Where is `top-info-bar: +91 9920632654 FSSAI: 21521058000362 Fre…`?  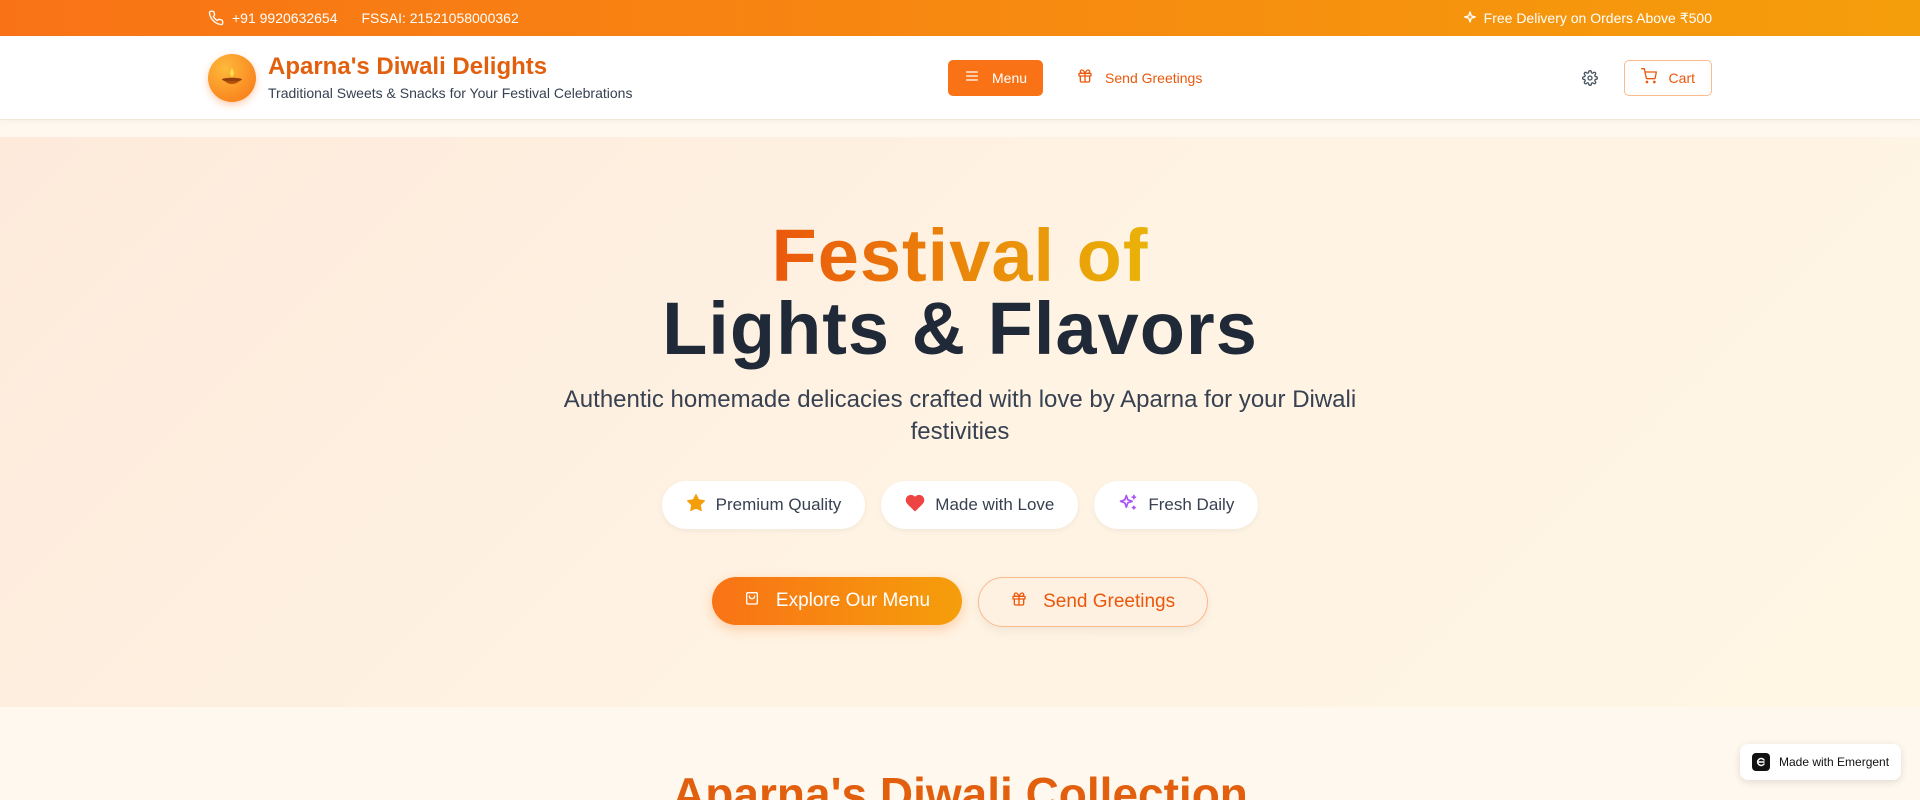
top-info-bar: +91 9920632654 FSSAI: 21521058000362 Fre… is located at coordinates (960, 18).